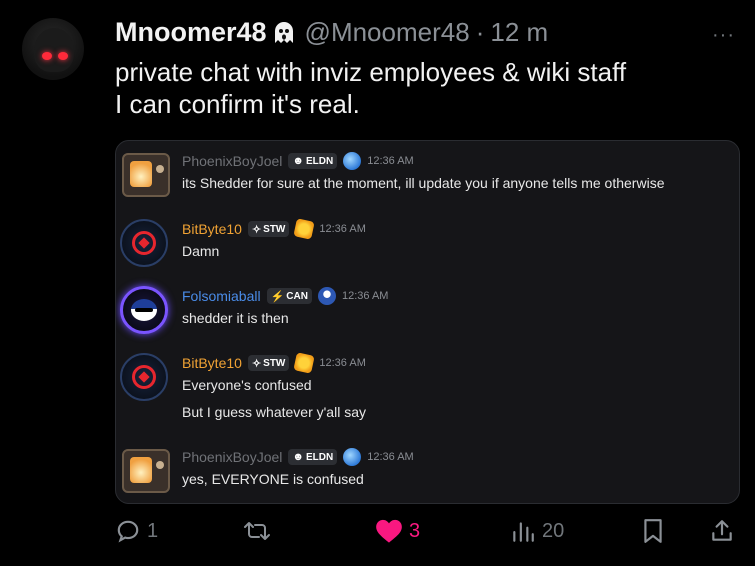 The width and height of the screenshot is (755, 566). I want to click on chat-username: Folsomiaball, so click(221, 296).